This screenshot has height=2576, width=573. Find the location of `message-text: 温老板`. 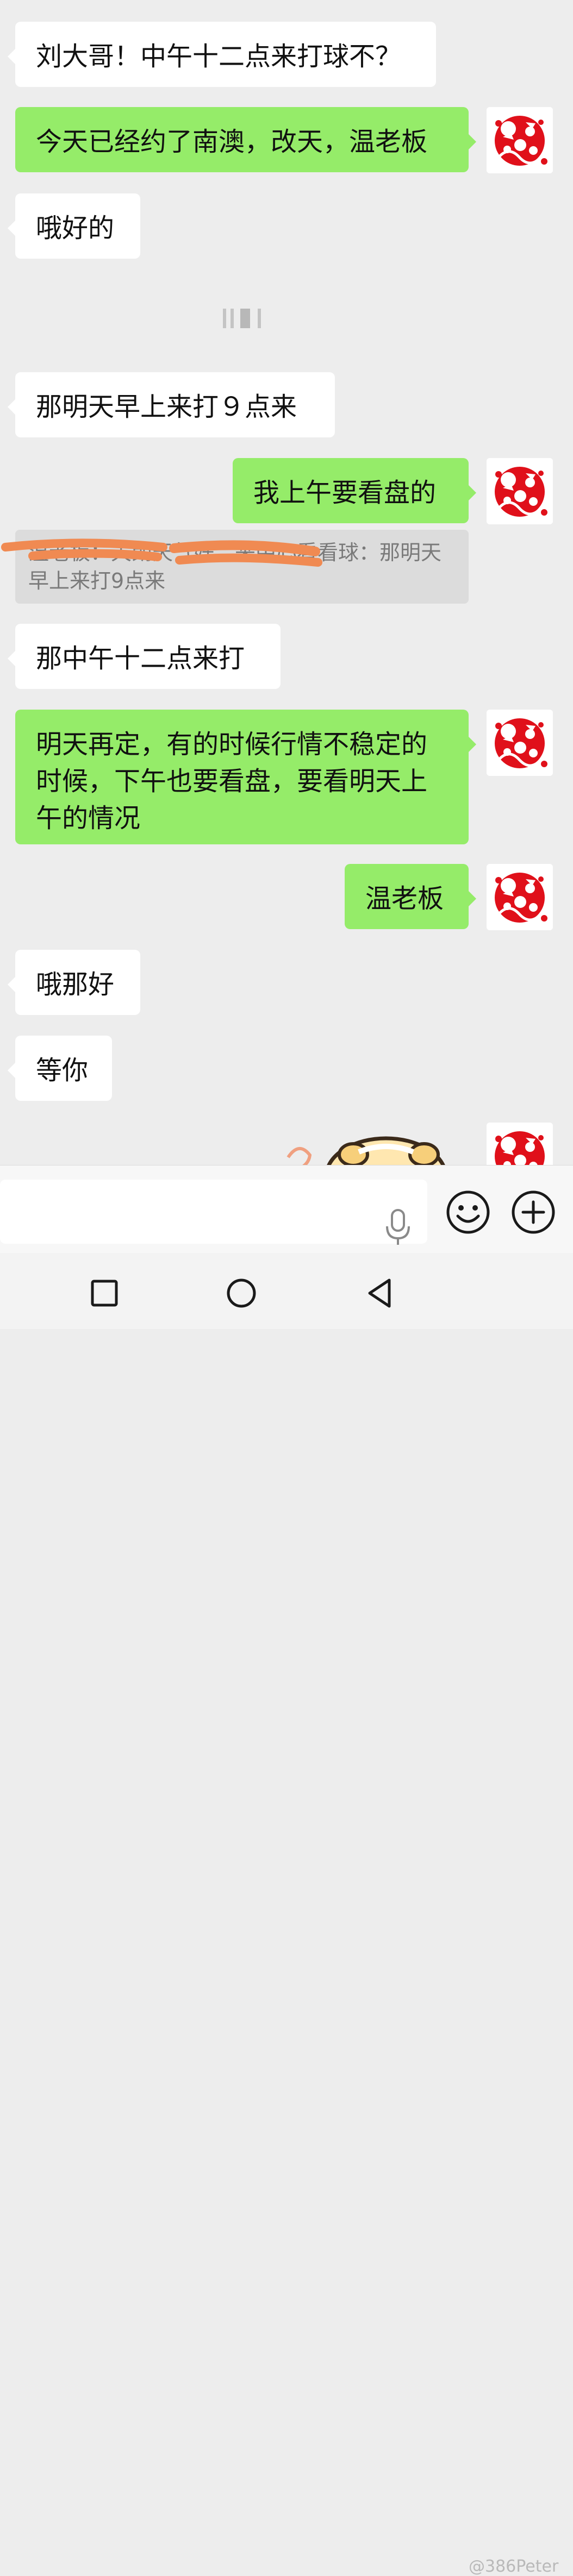

message-text: 温老板 is located at coordinates (405, 898).